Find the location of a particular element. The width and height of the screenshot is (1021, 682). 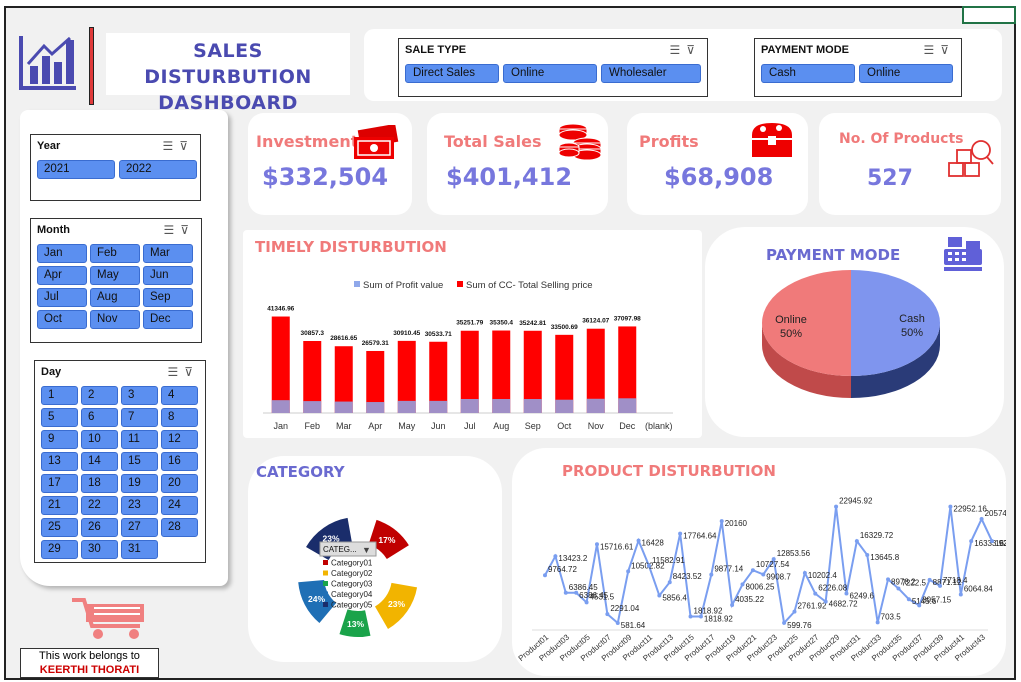

chip-day-26: 26 is located at coordinates (99, 527).